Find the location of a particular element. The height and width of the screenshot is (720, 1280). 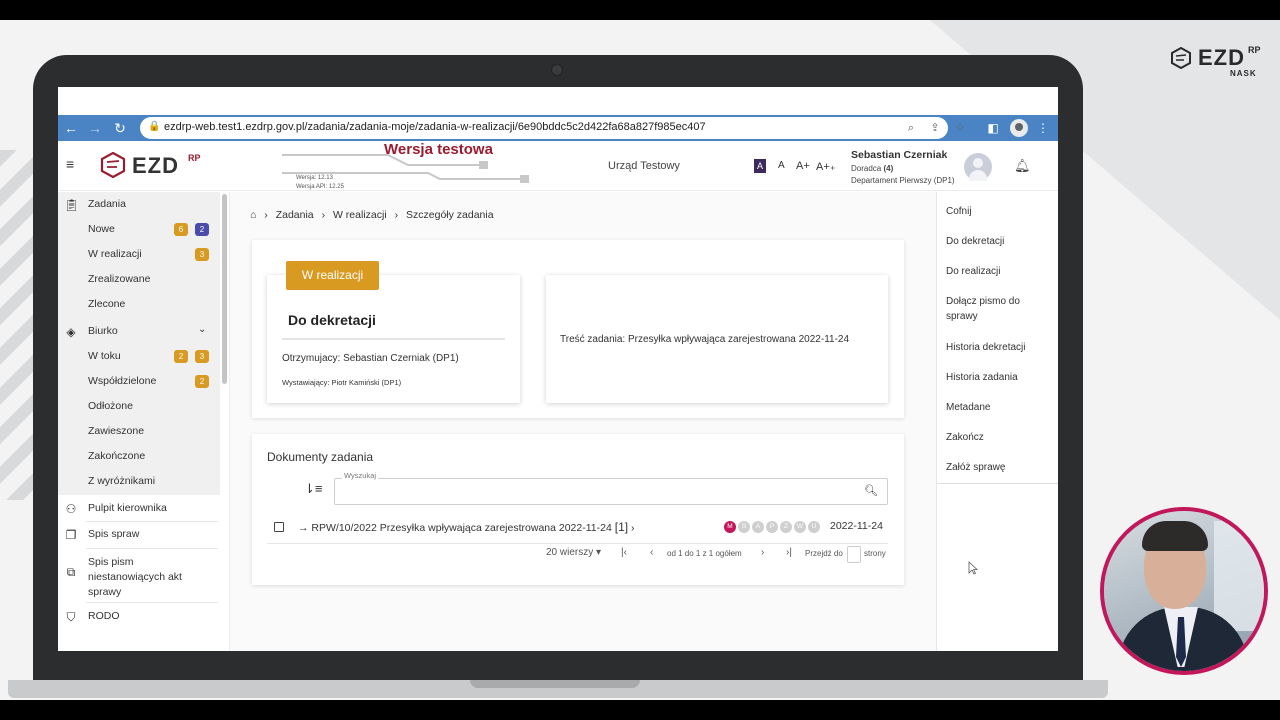

breadcrumb-w-realizacji: W realizacji is located at coordinates (360, 215).